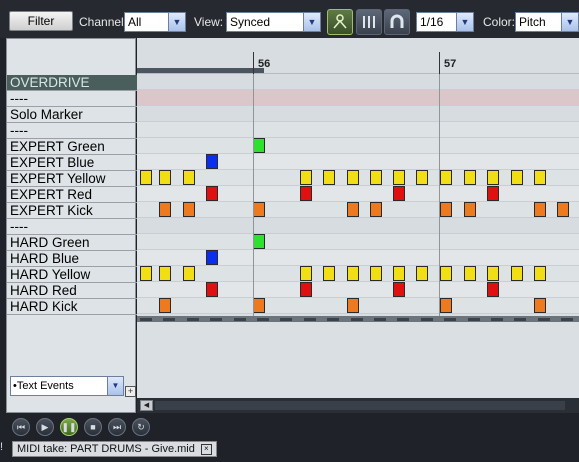 This screenshot has height=462, width=579. What do you see at coordinates (72, 291) in the screenshot?
I see `lane-name-hard-red: HARD Red` at bounding box center [72, 291].